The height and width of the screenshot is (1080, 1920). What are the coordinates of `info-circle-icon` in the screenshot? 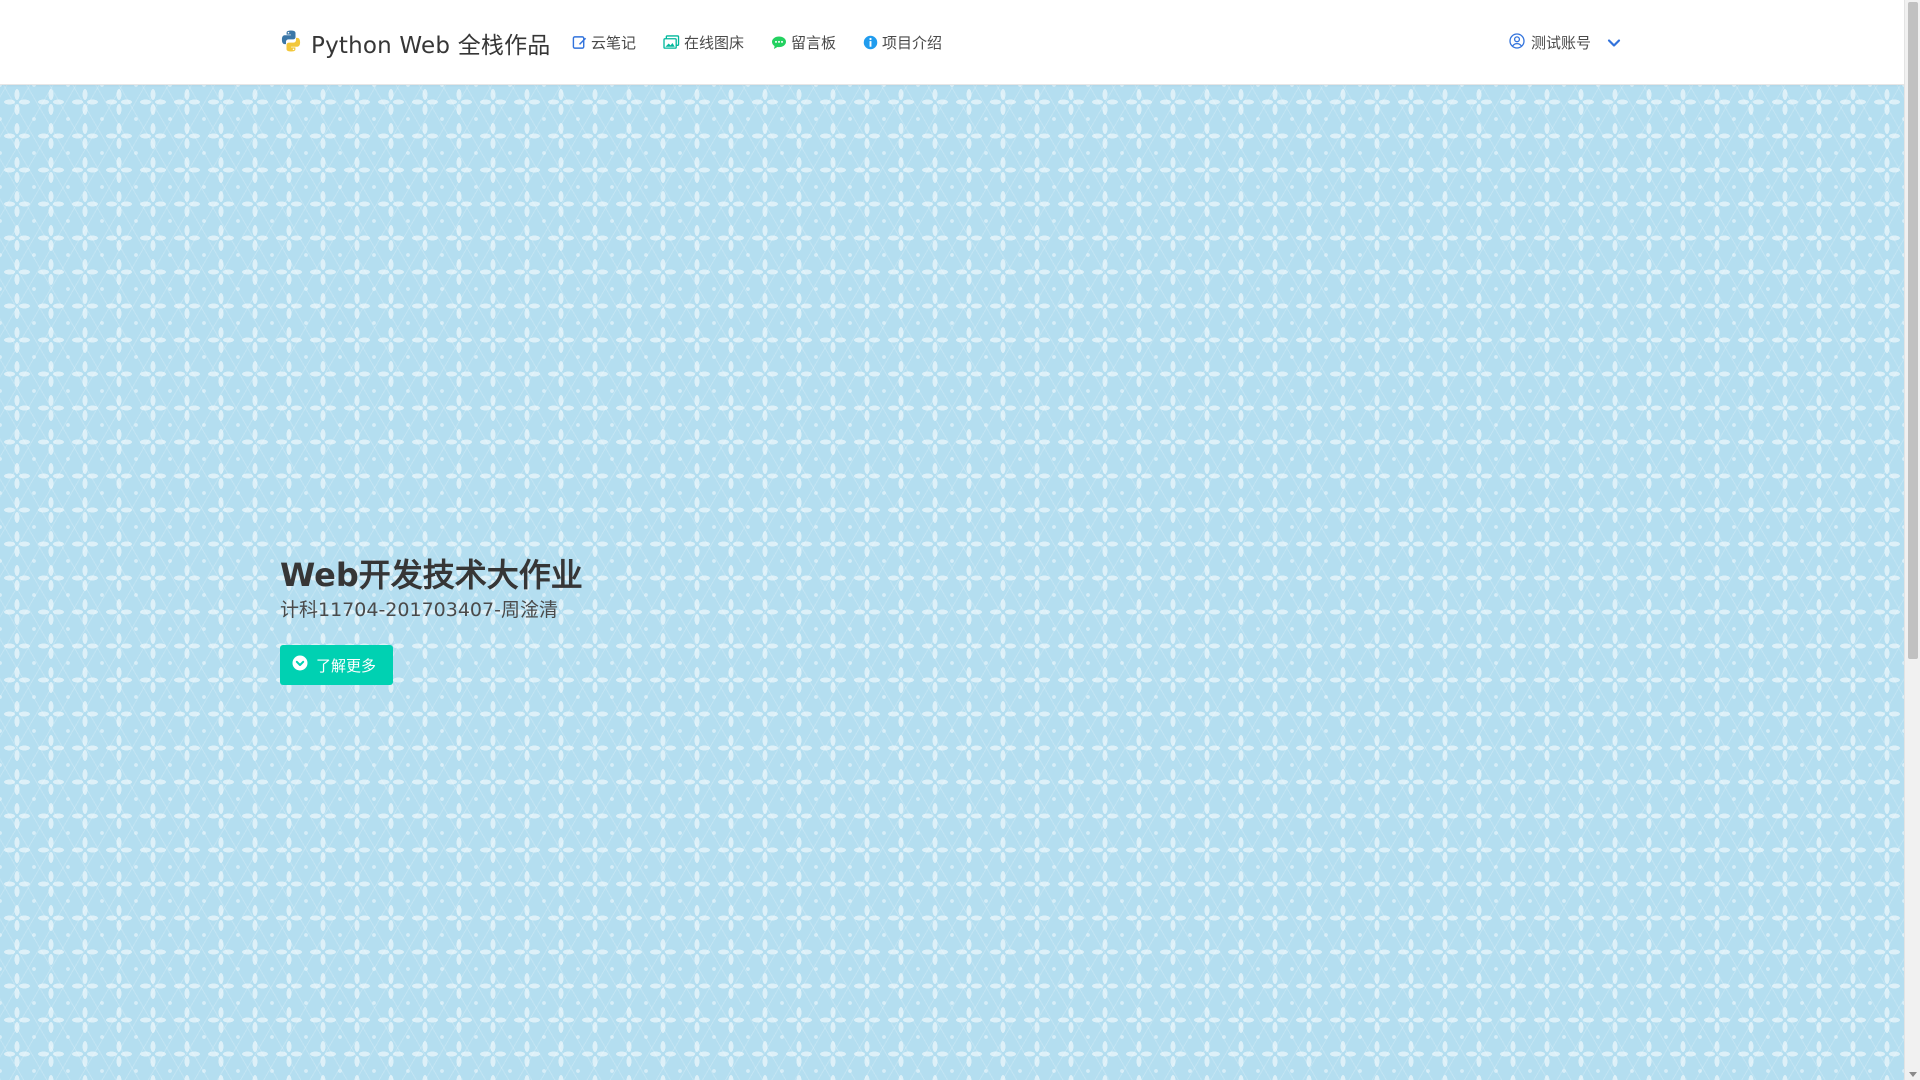 It's located at (870, 42).